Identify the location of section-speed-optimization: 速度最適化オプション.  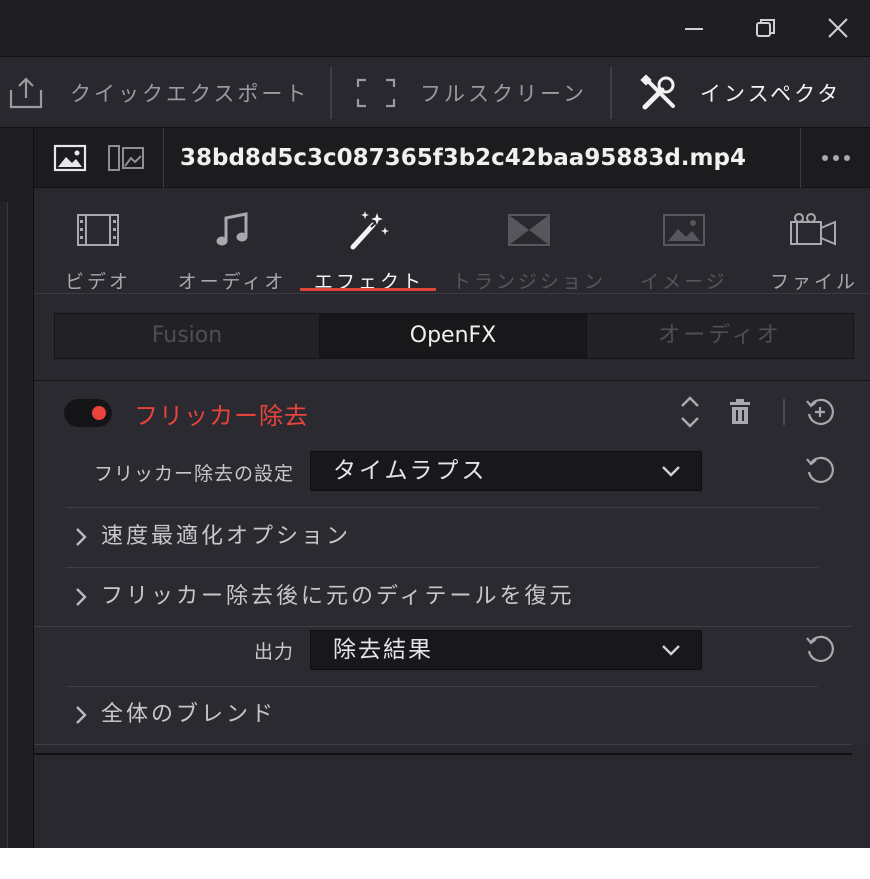
(450, 537).